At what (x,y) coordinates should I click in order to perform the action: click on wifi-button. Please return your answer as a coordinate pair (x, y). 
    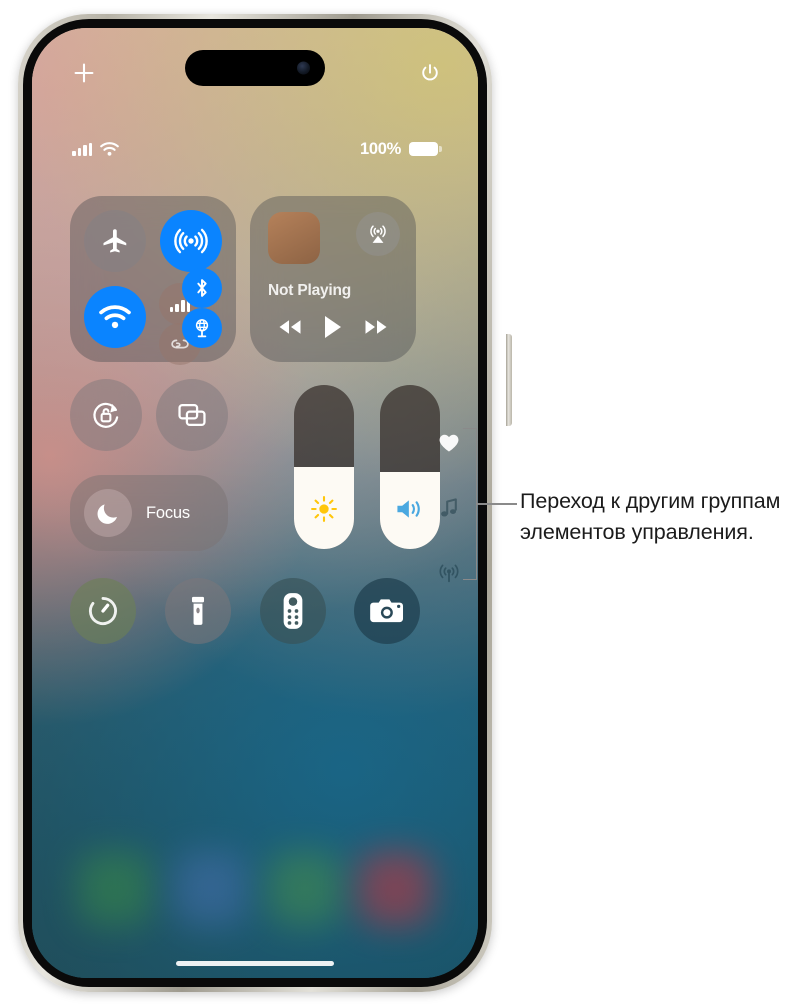
    Looking at the image, I should click on (115, 317).